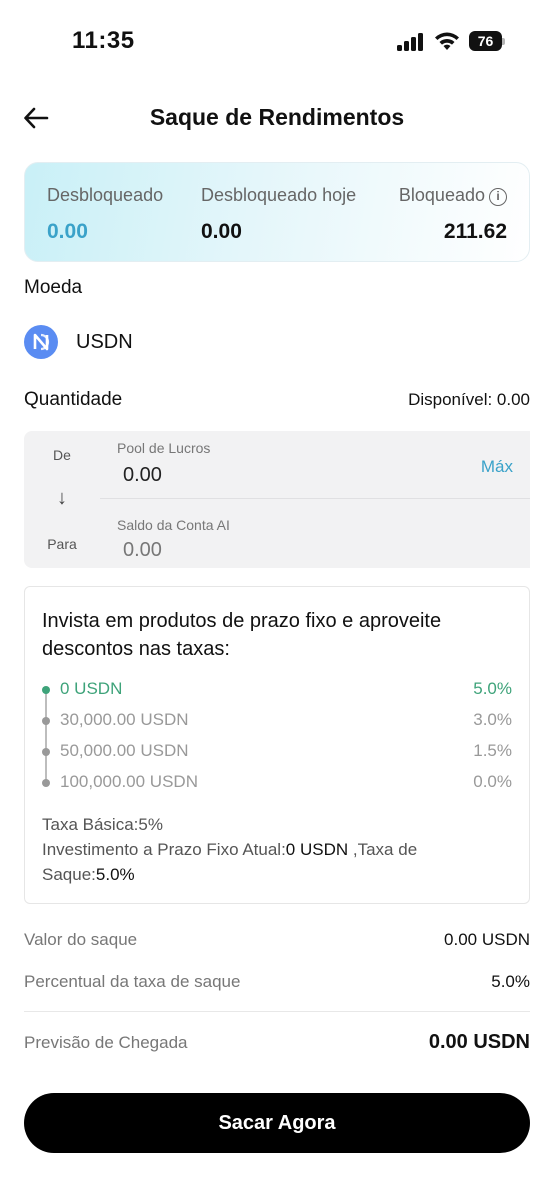  What do you see at coordinates (487, 939) in the screenshot?
I see `withdraw-amount-value: 0.00 USDN` at bounding box center [487, 939].